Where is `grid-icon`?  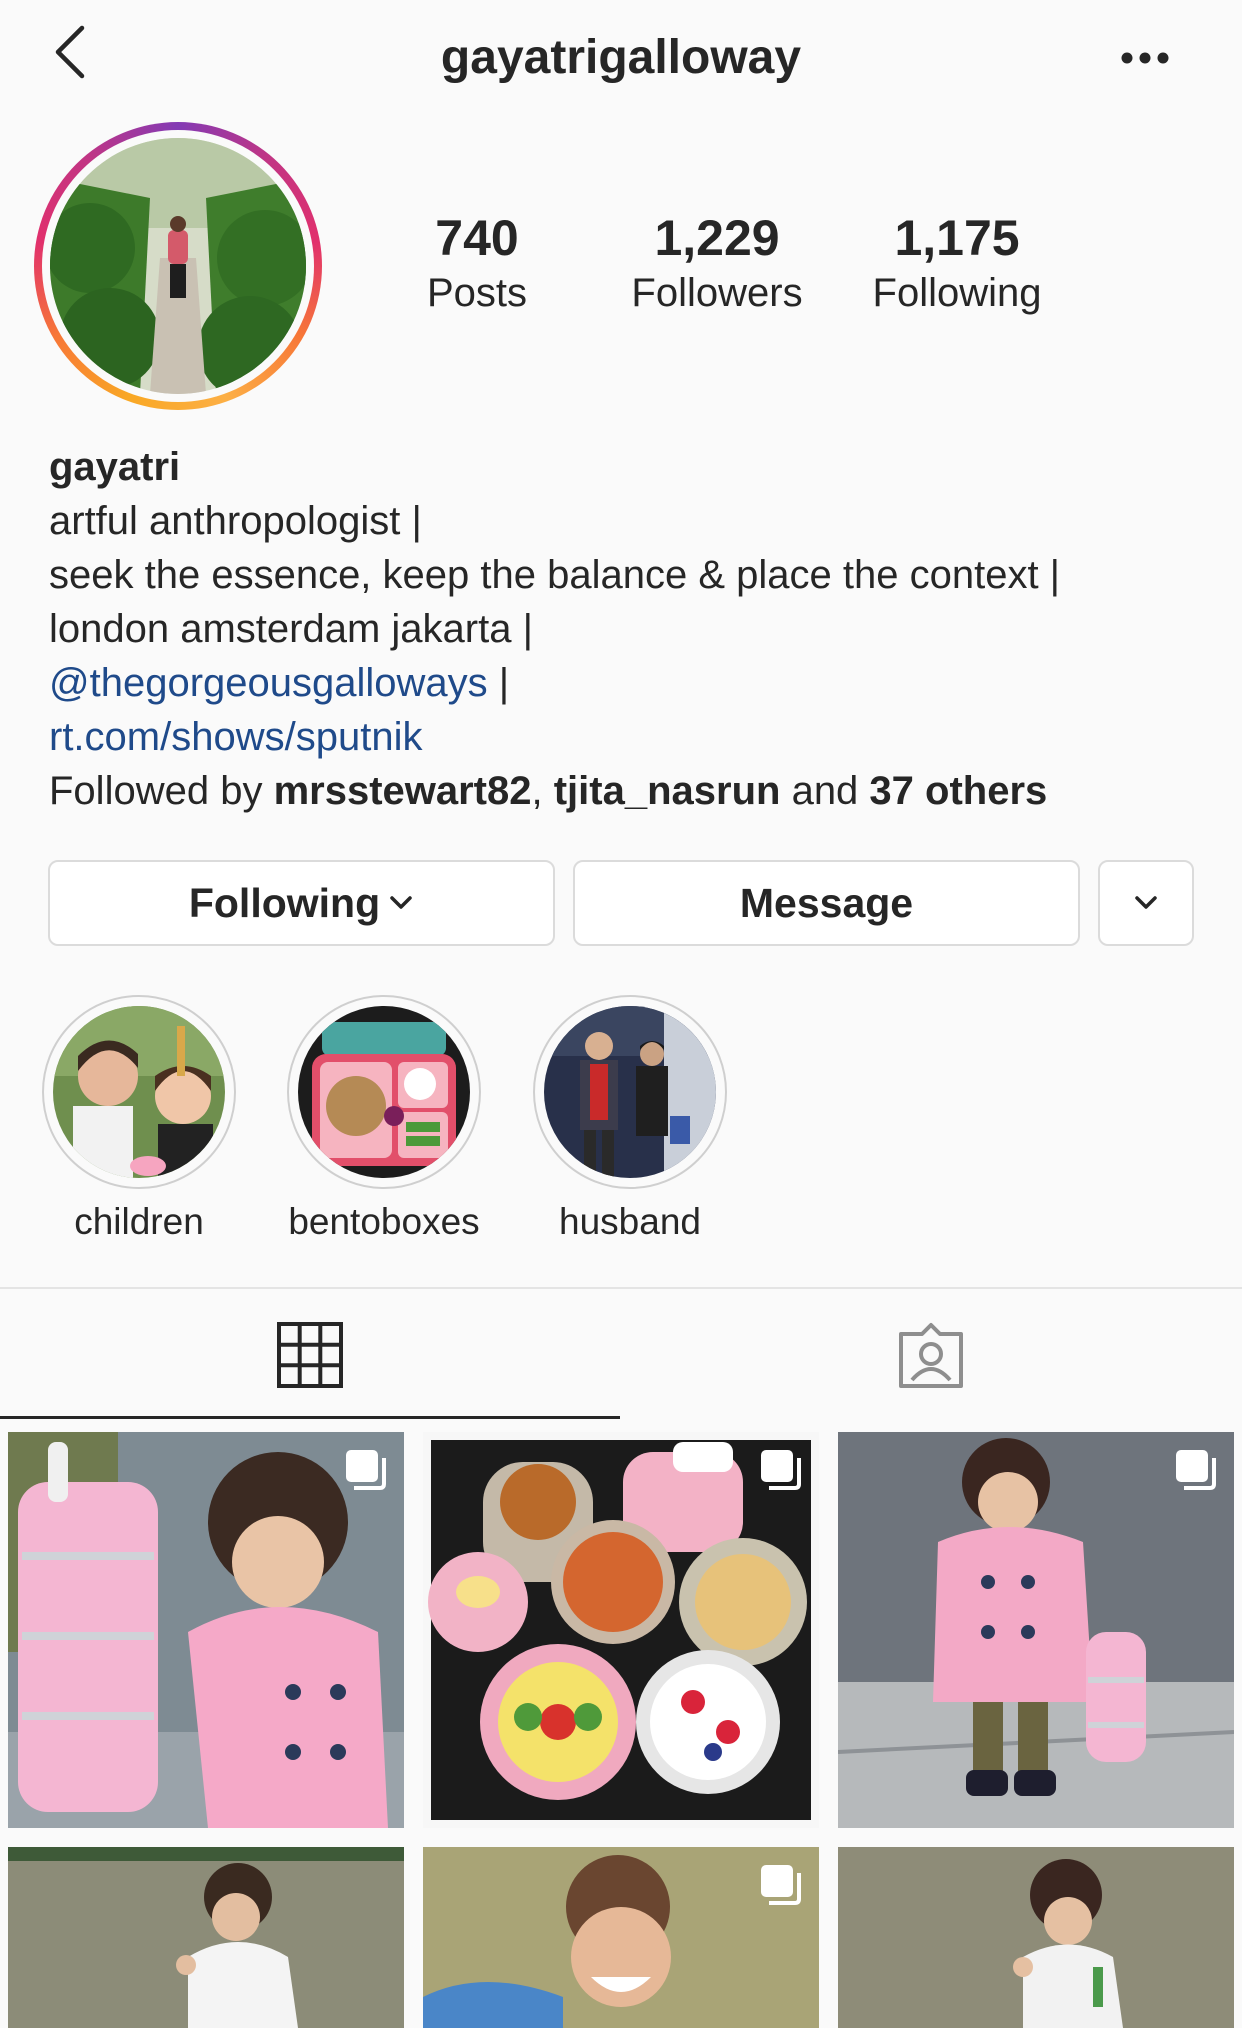 grid-icon is located at coordinates (310, 1355).